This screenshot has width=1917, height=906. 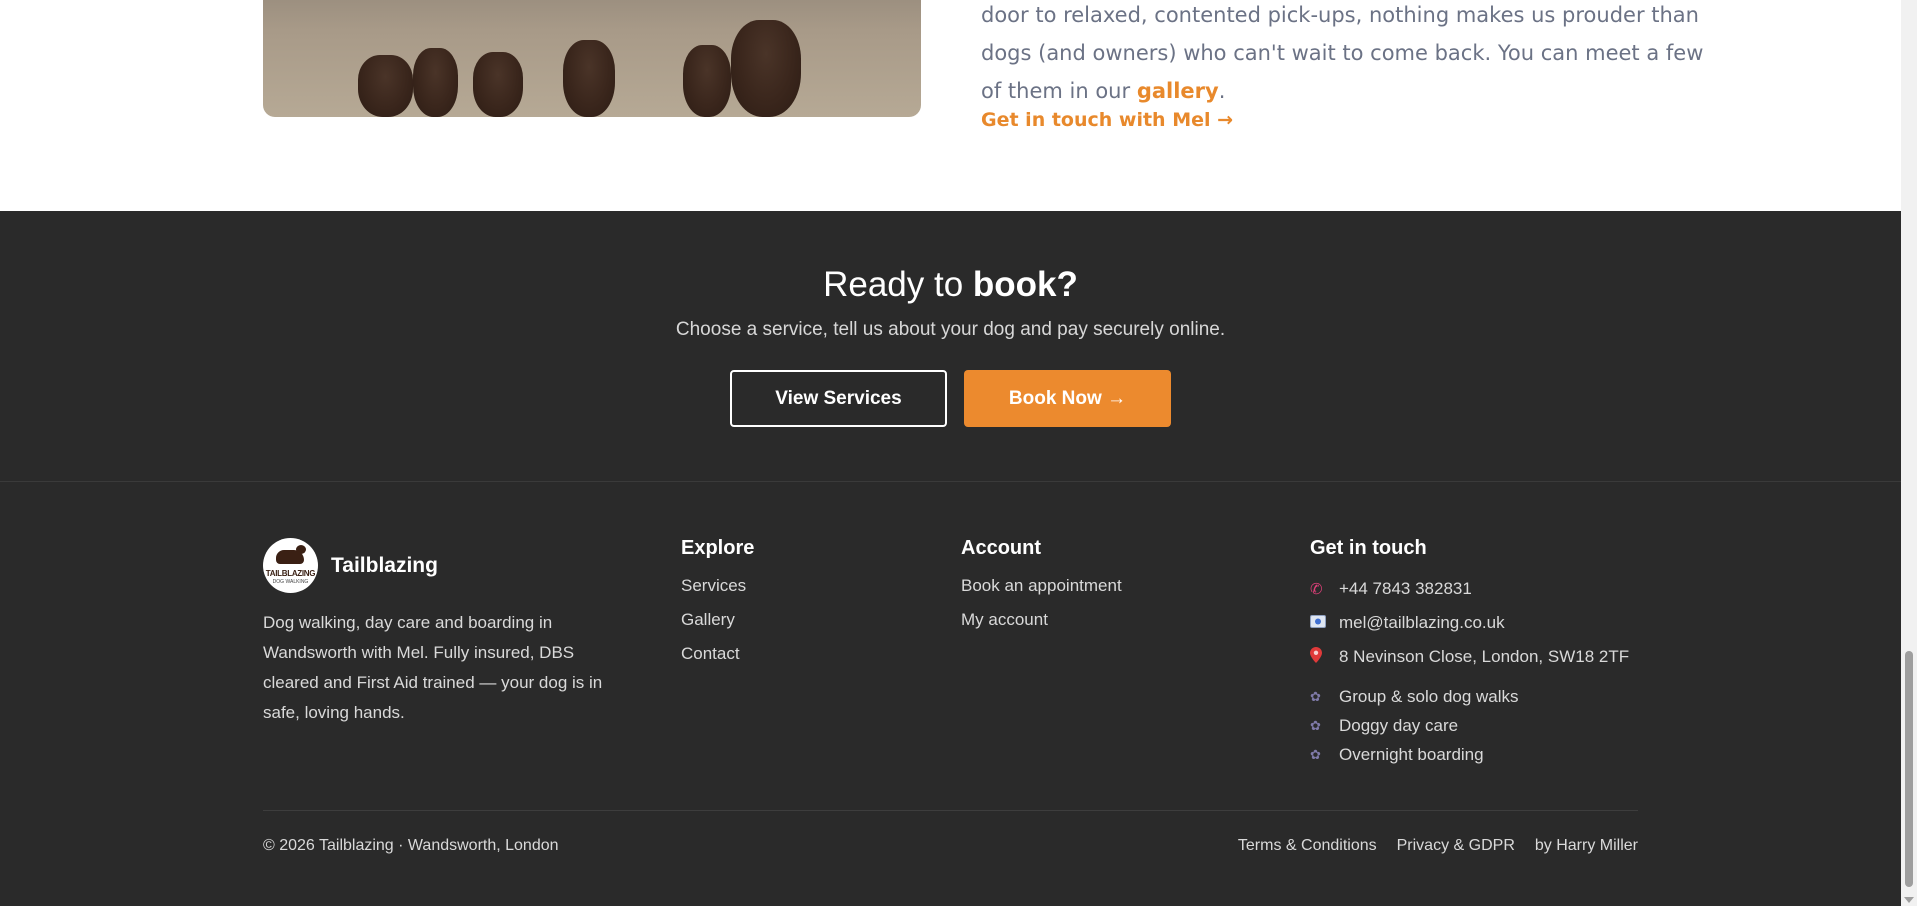 I want to click on service-label: Group & solo dog walks, so click(x=1429, y=696).